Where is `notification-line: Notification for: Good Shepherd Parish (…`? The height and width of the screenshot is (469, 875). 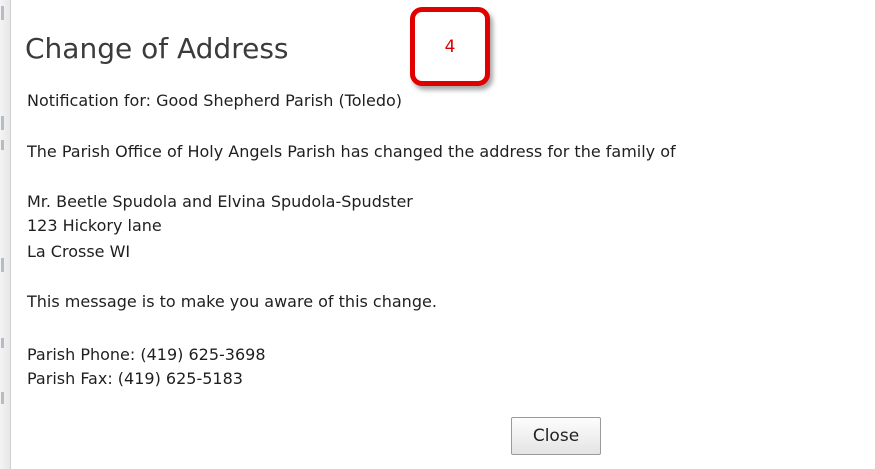
notification-line: Notification for: Good Shepherd Parish (… is located at coordinates (215, 100).